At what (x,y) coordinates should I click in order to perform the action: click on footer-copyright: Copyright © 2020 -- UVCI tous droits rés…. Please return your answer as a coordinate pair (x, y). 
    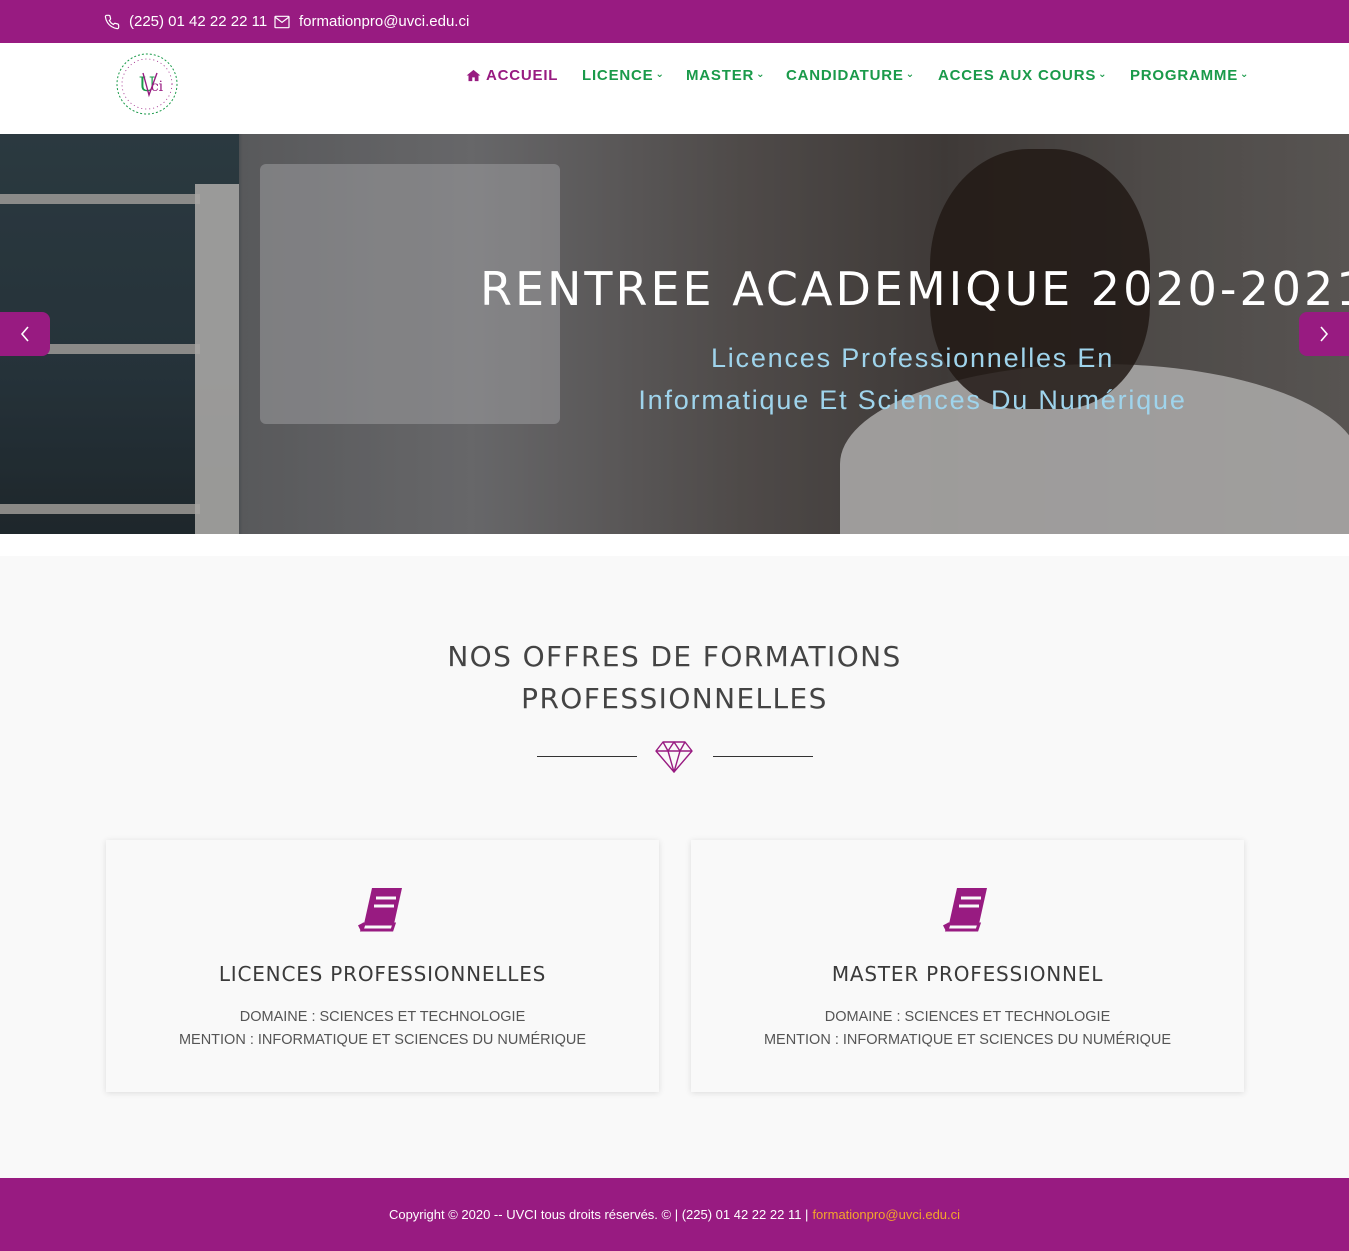
    Looking at the image, I should click on (598, 1214).